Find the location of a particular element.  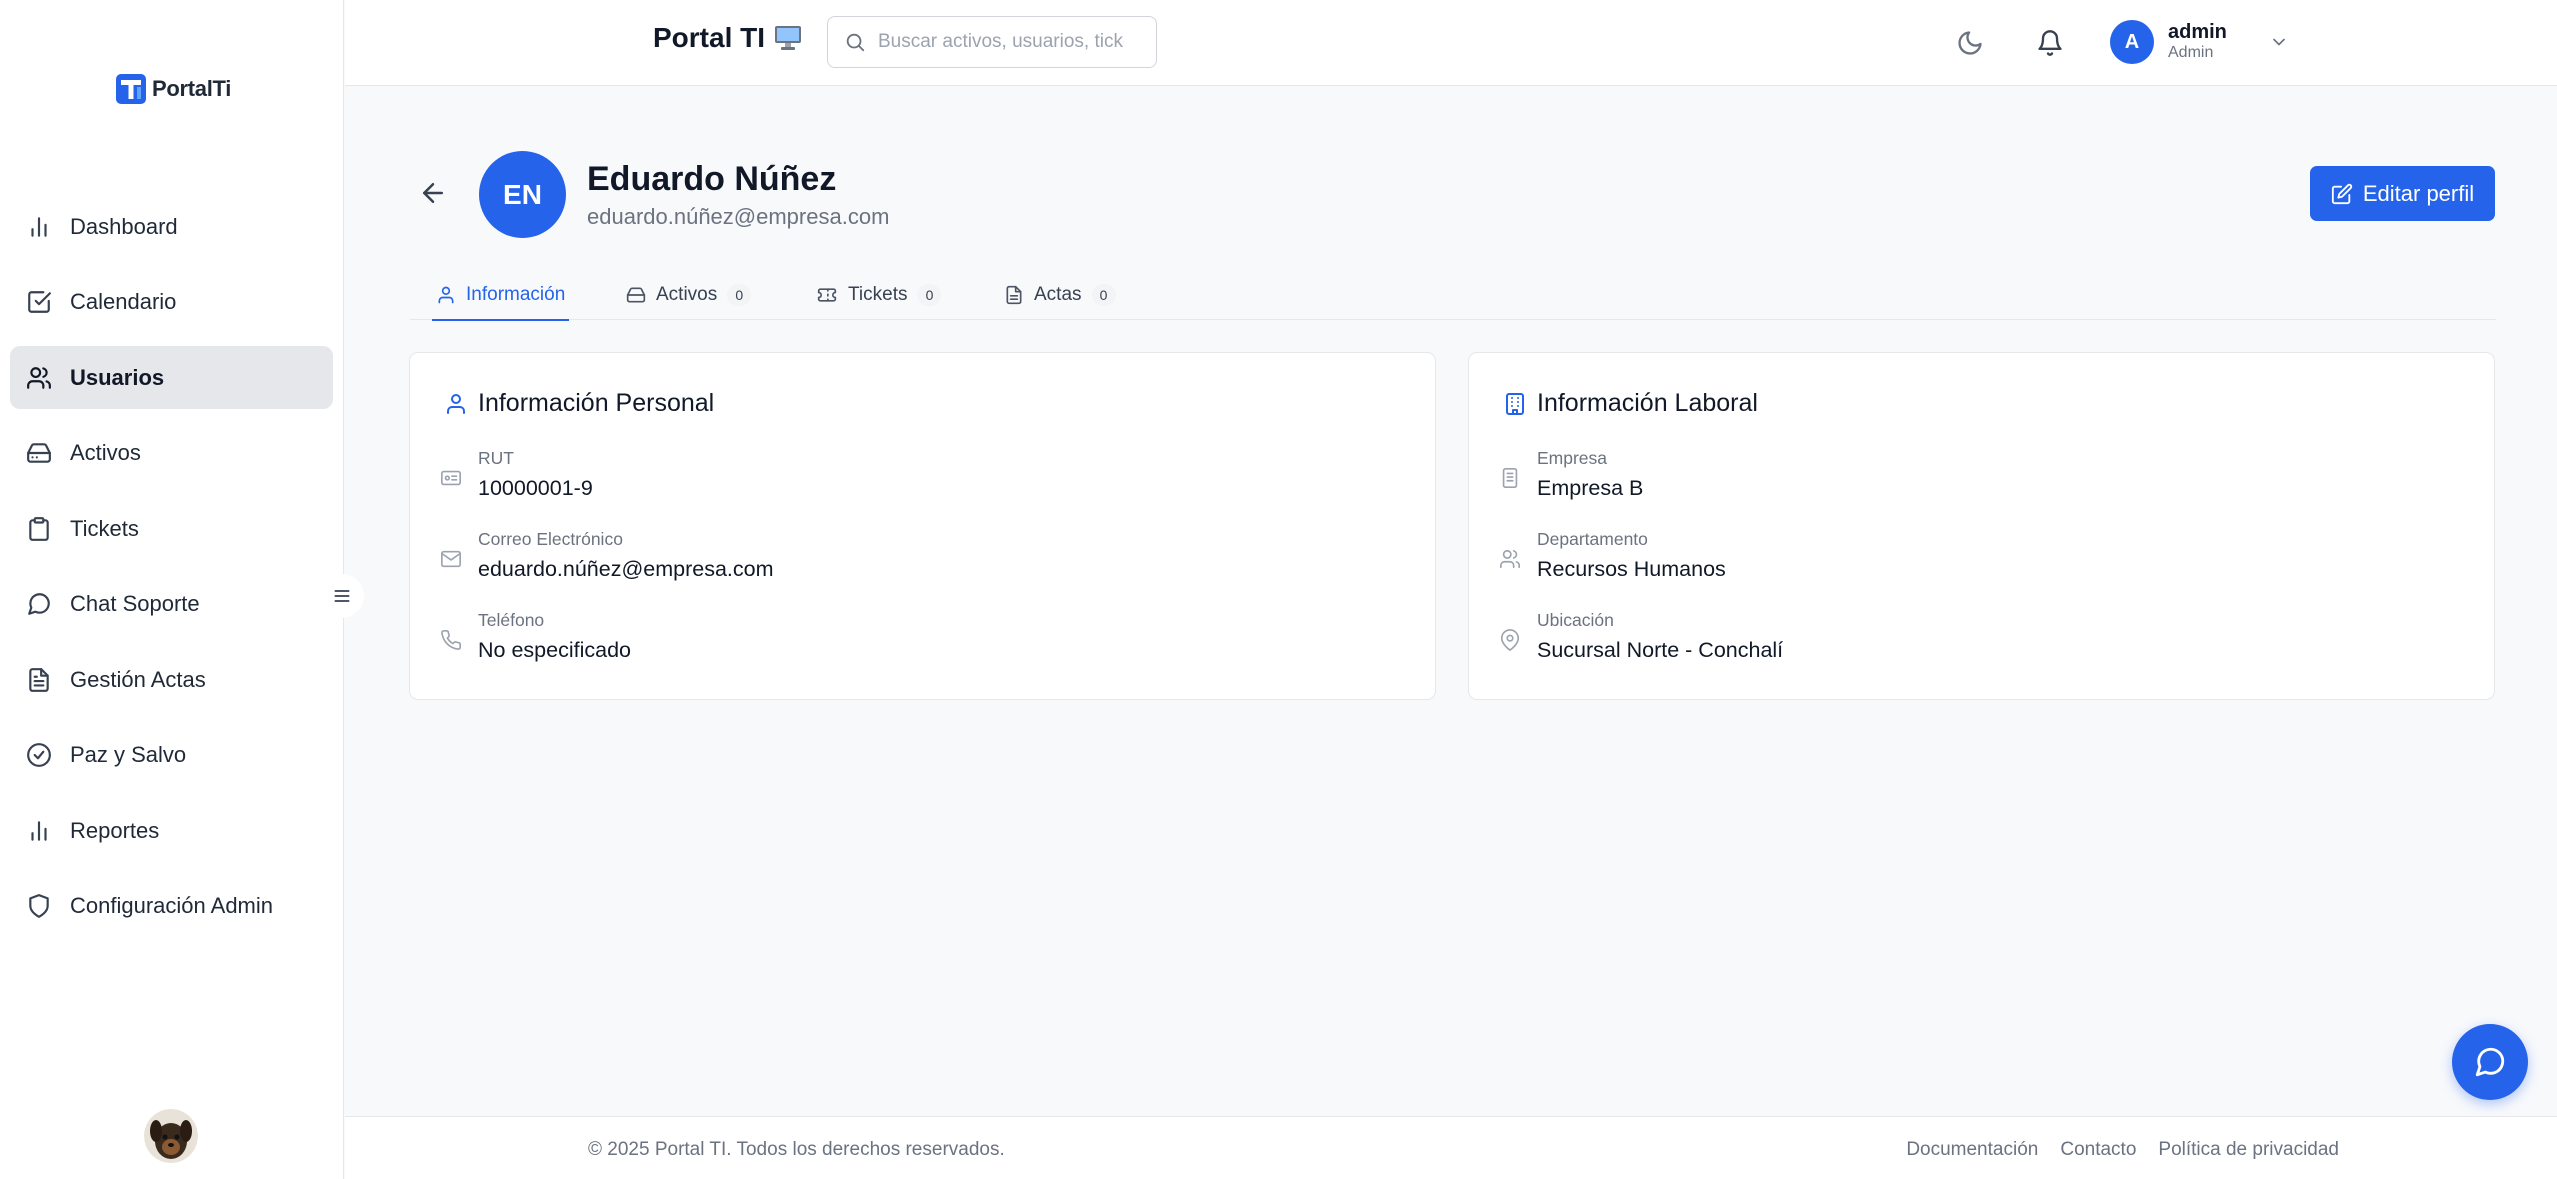

user-info: admin Admin is located at coordinates (2197, 42).